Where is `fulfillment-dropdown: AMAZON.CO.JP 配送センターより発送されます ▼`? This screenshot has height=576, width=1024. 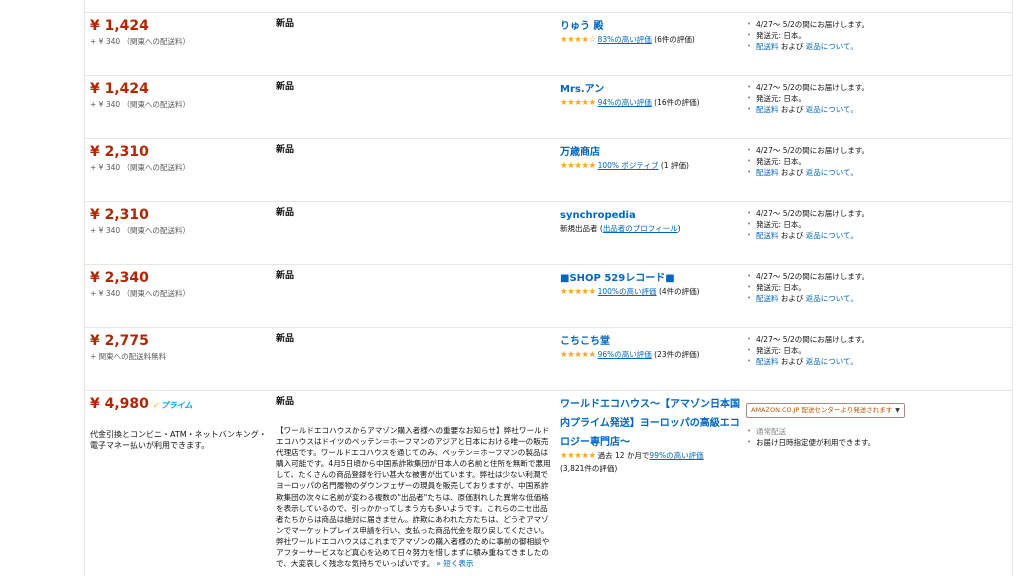 fulfillment-dropdown: AMAZON.CO.JP 配送センターより発送されます ▼ is located at coordinates (825, 410).